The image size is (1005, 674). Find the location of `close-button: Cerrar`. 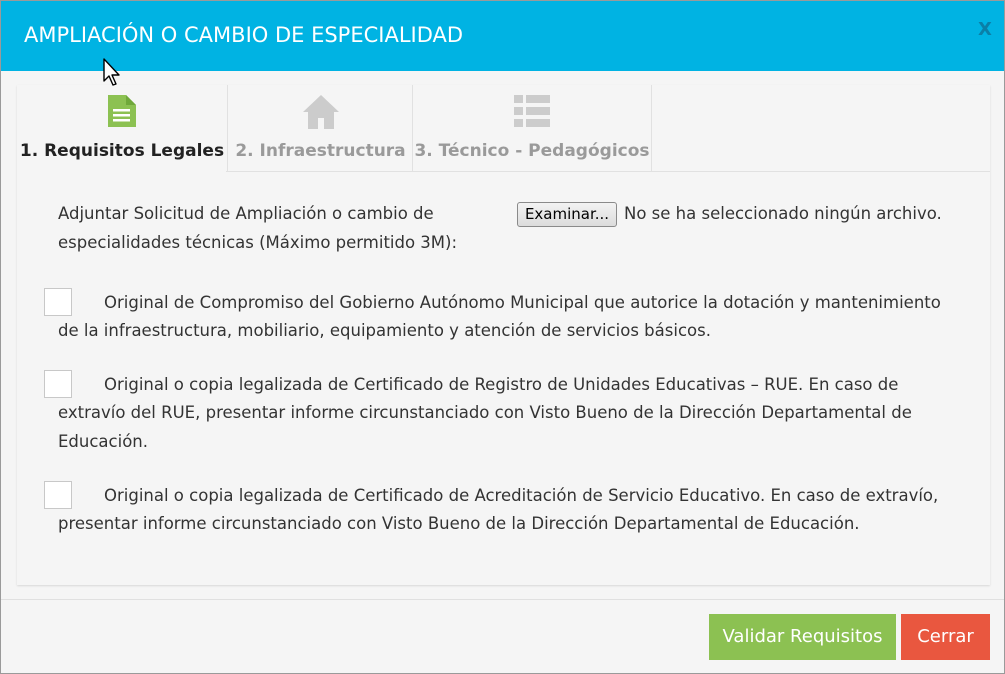

close-button: Cerrar is located at coordinates (945, 637).